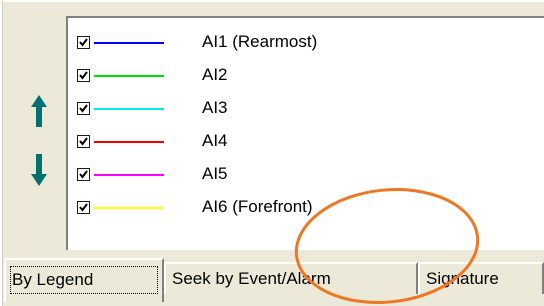 Image resolution: width=544 pixels, height=306 pixels. I want to click on legend-label: AI4, so click(215, 140).